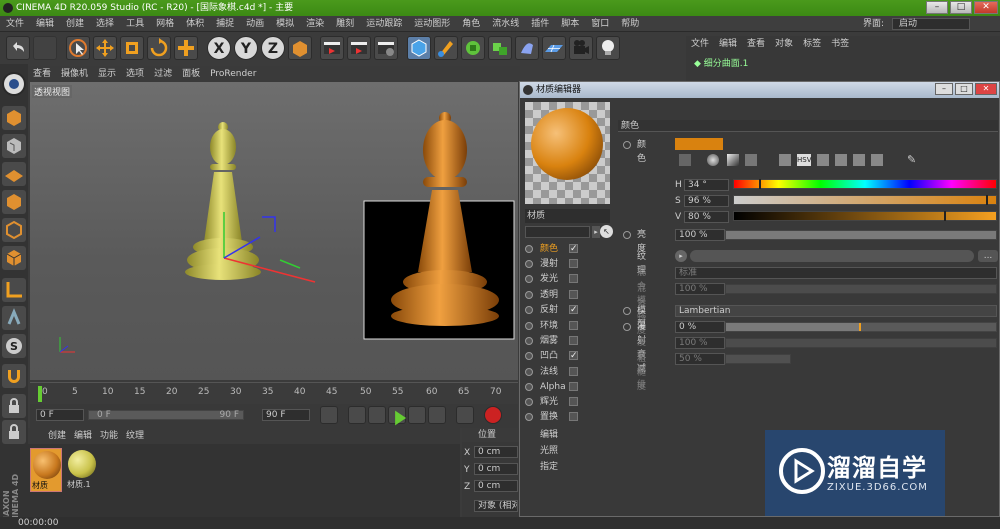 This screenshot has height=529, width=1000. What do you see at coordinates (14, 258) in the screenshot?
I see `polygons-mode-icon` at bounding box center [14, 258].